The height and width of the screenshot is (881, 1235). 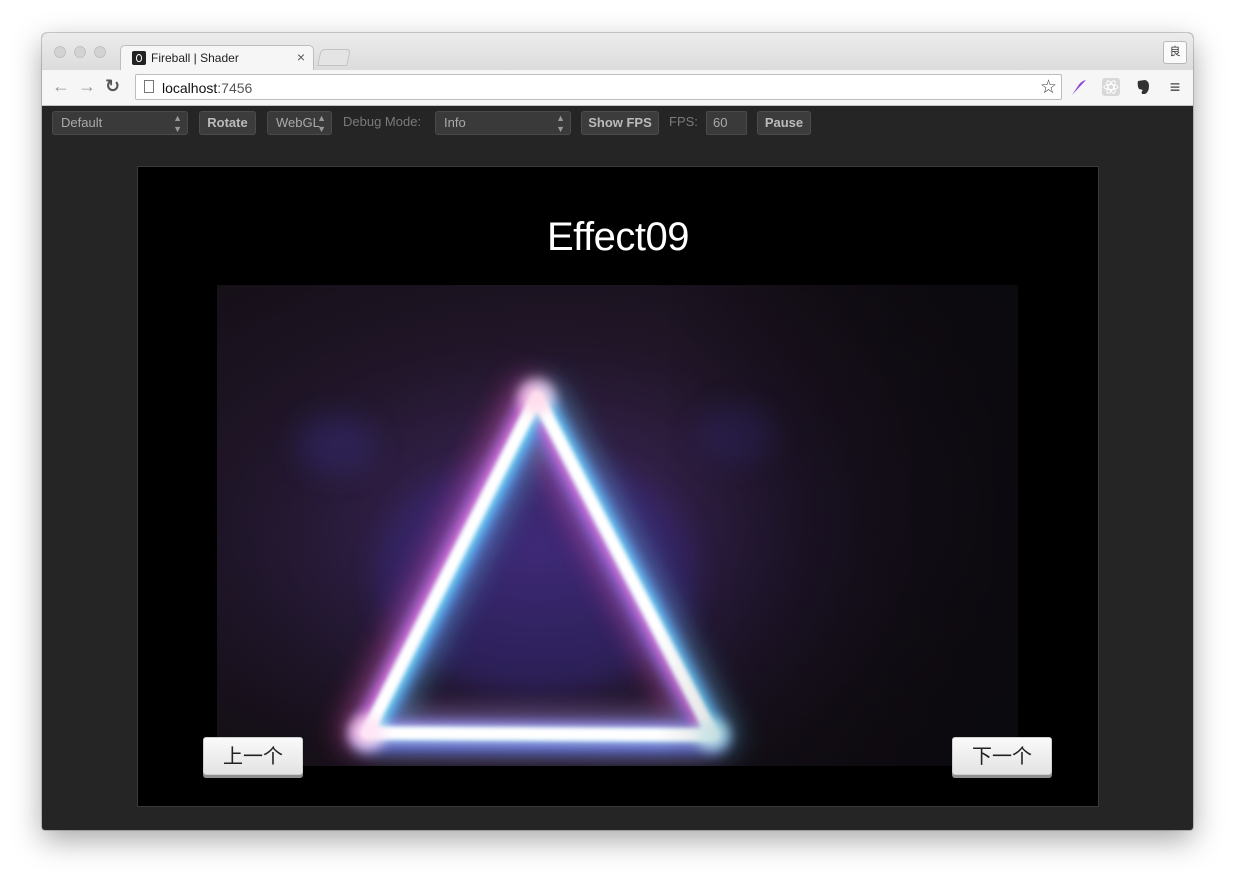 I want to click on show-fps-button: Show FPS, so click(x=620, y=123).